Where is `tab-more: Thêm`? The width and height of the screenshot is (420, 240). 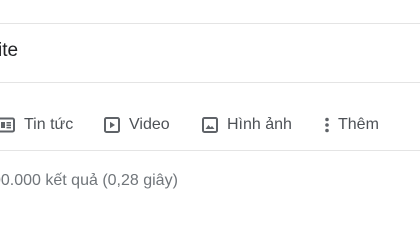 tab-more: Thêm is located at coordinates (351, 125).